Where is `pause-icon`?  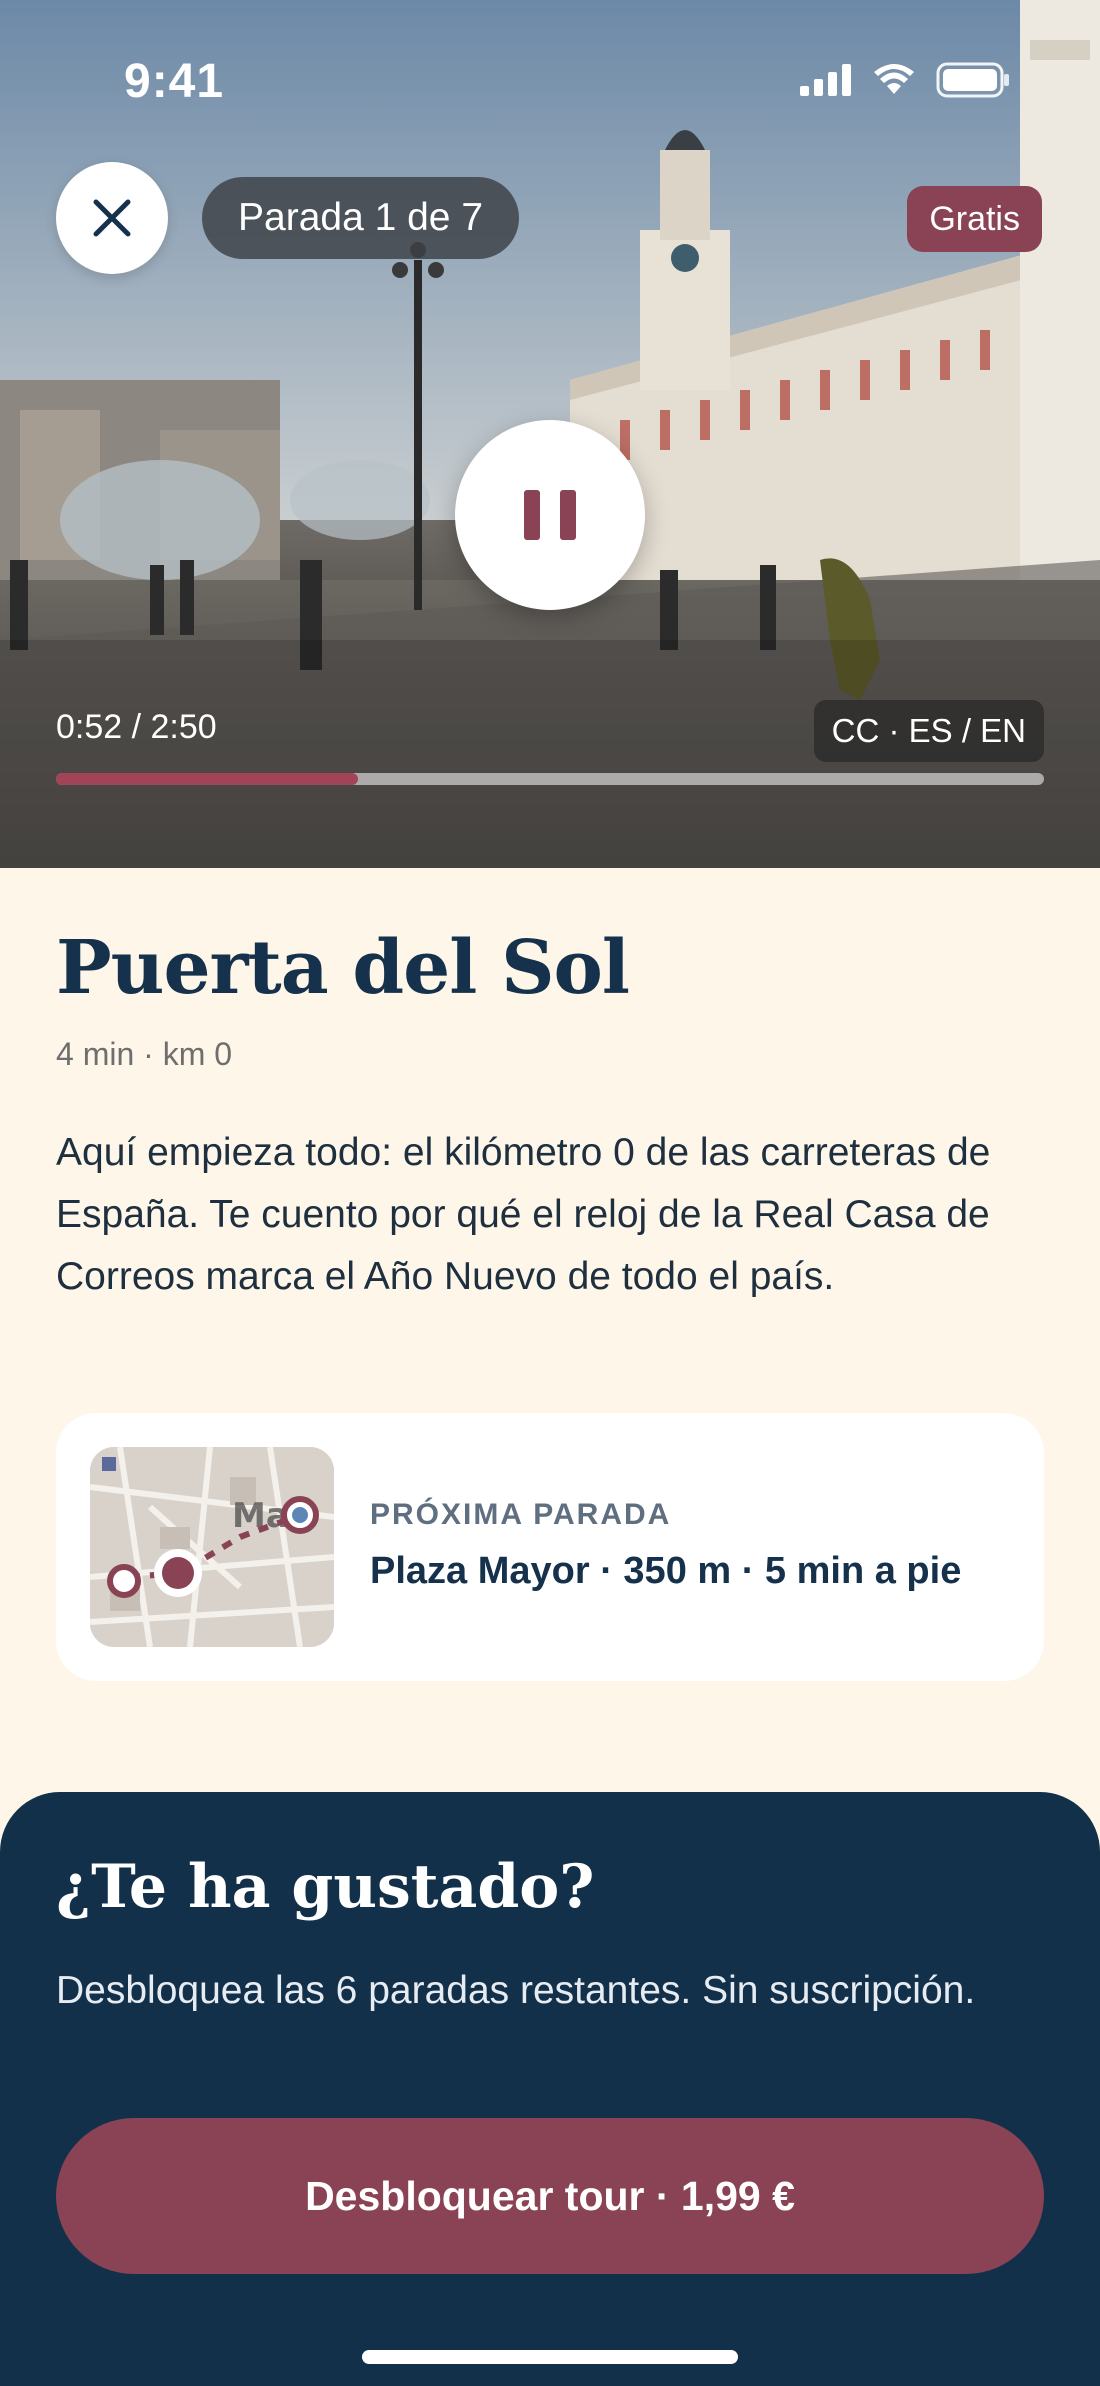 pause-icon is located at coordinates (550, 515).